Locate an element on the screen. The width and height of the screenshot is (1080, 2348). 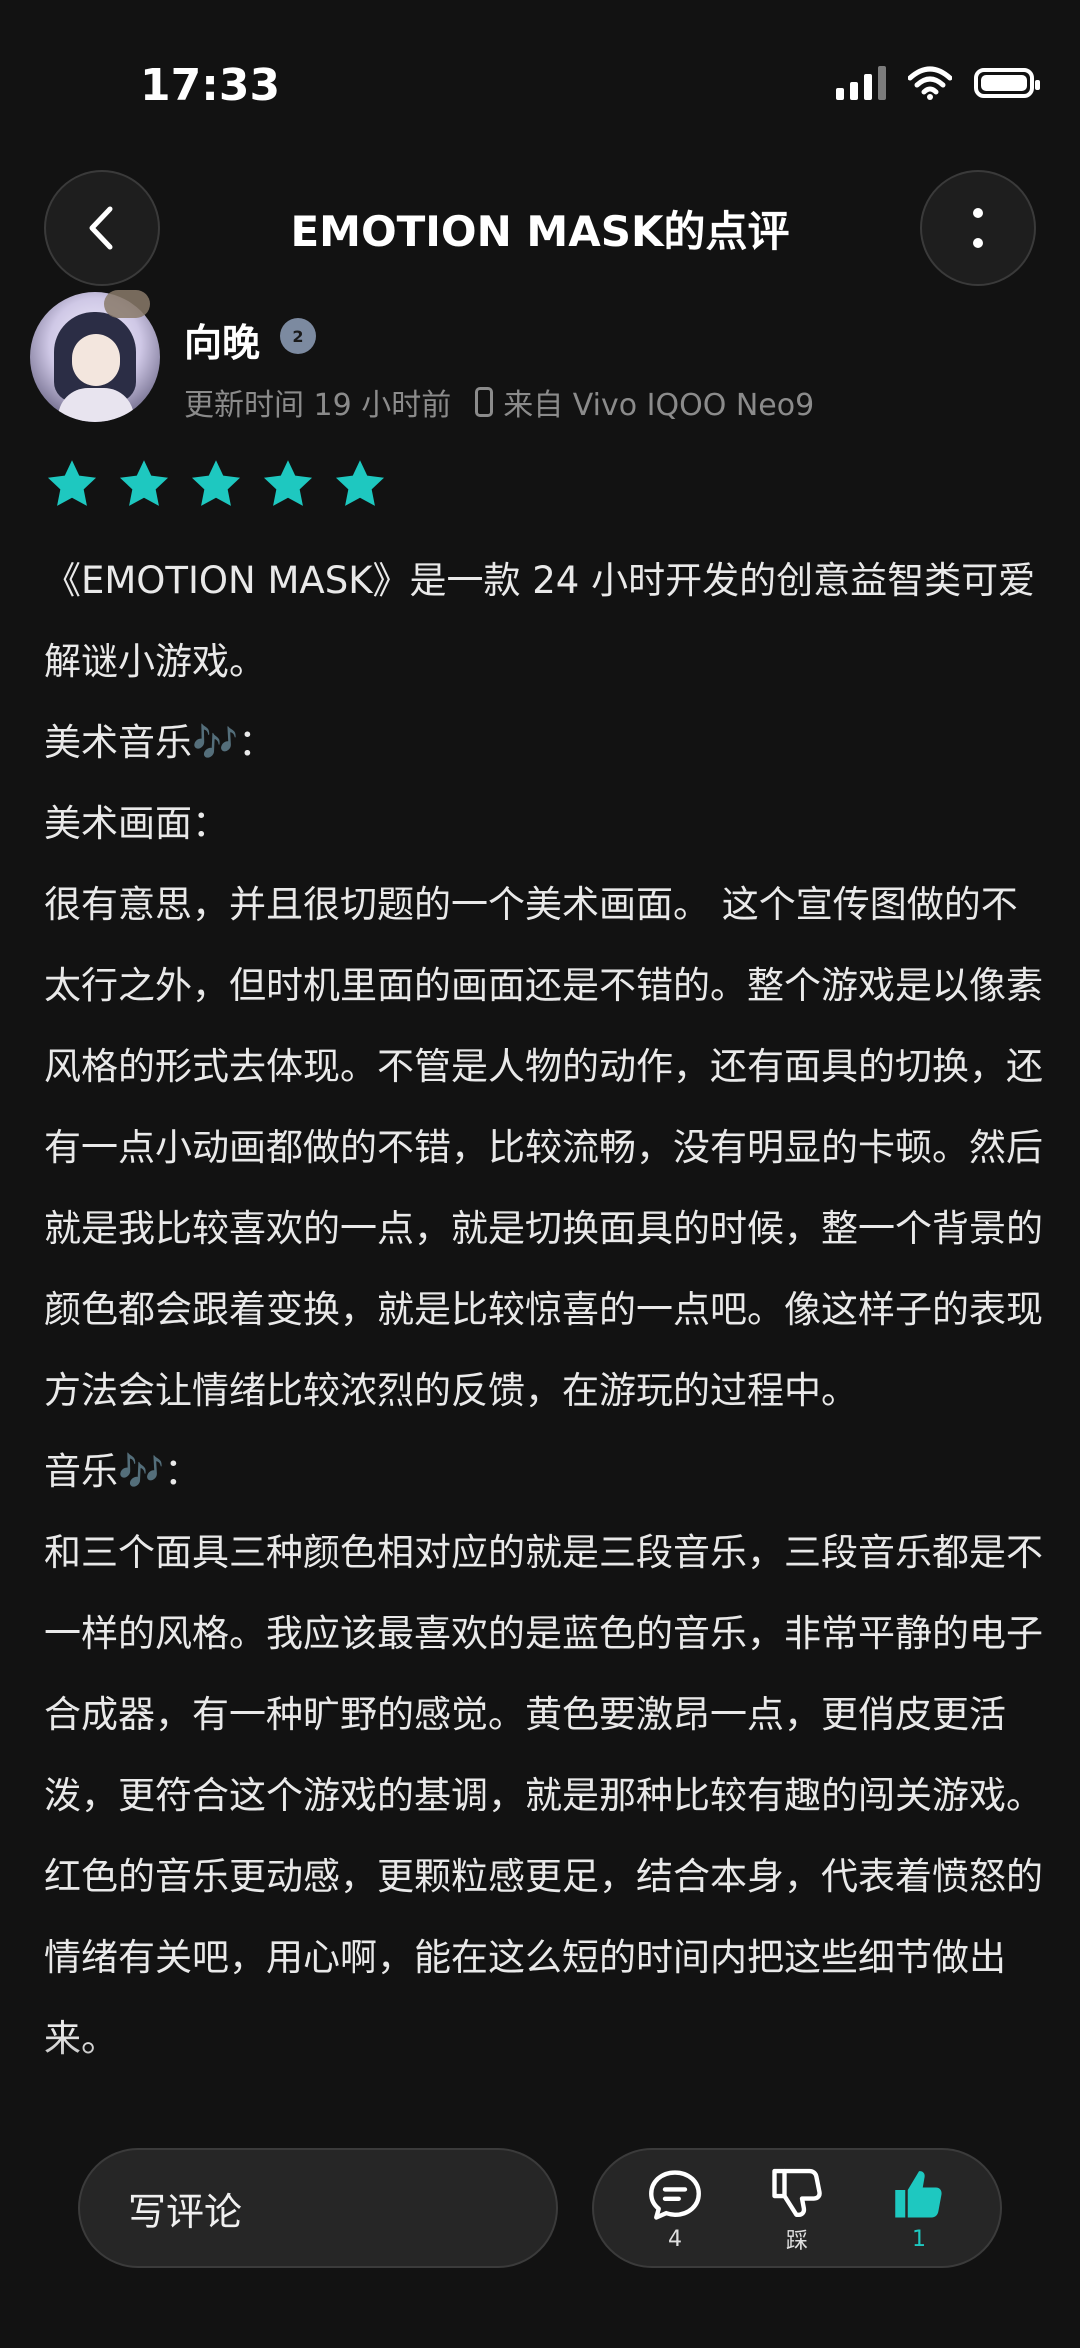
battery-icon is located at coordinates (1007, 83).